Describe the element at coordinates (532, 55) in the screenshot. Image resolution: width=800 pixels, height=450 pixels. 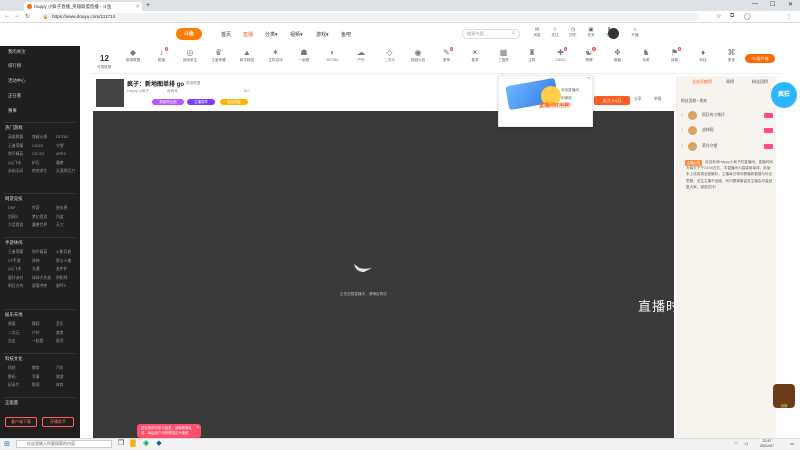
I see `category-item: ♜ 主机` at that location.